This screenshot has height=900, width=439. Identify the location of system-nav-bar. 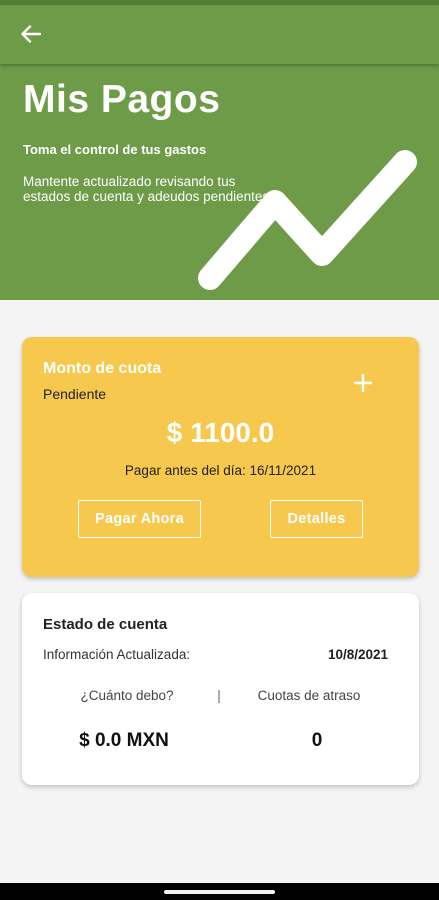
(219, 891).